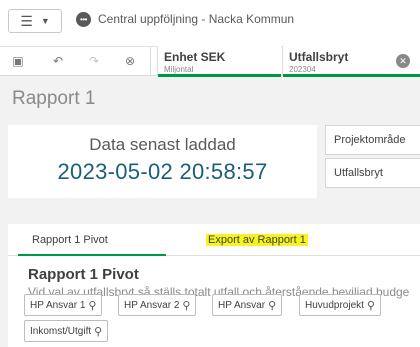 The width and height of the screenshot is (420, 347). I want to click on panel-title: Rapport 1 Pivot, so click(83, 274).